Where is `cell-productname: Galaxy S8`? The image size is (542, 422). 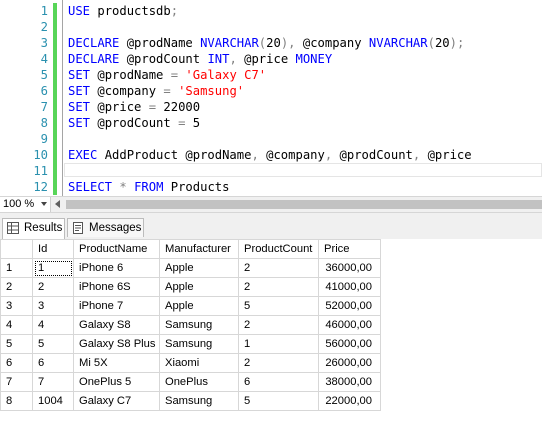 cell-productname: Galaxy S8 is located at coordinates (116, 325).